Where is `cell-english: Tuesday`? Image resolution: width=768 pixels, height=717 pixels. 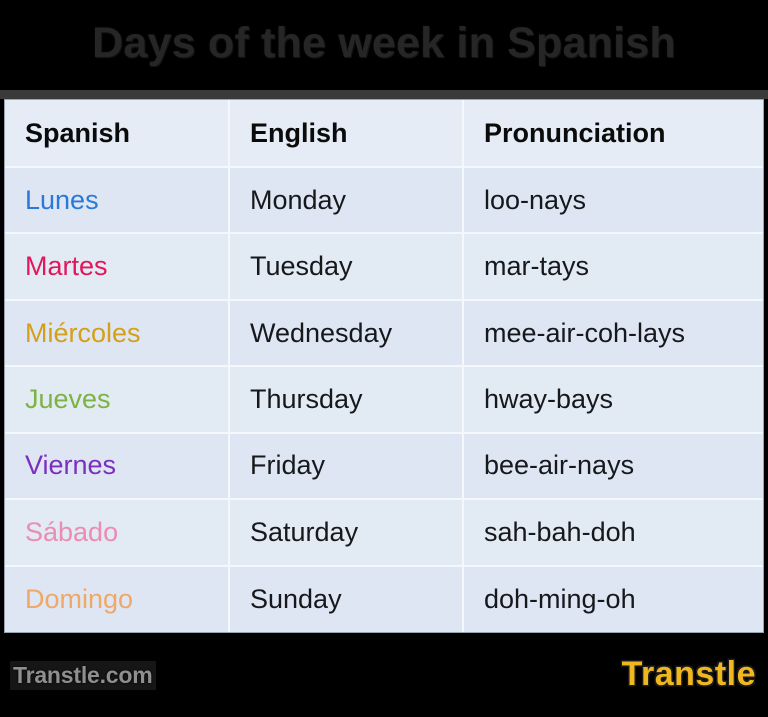
cell-english: Tuesday is located at coordinates (346, 267).